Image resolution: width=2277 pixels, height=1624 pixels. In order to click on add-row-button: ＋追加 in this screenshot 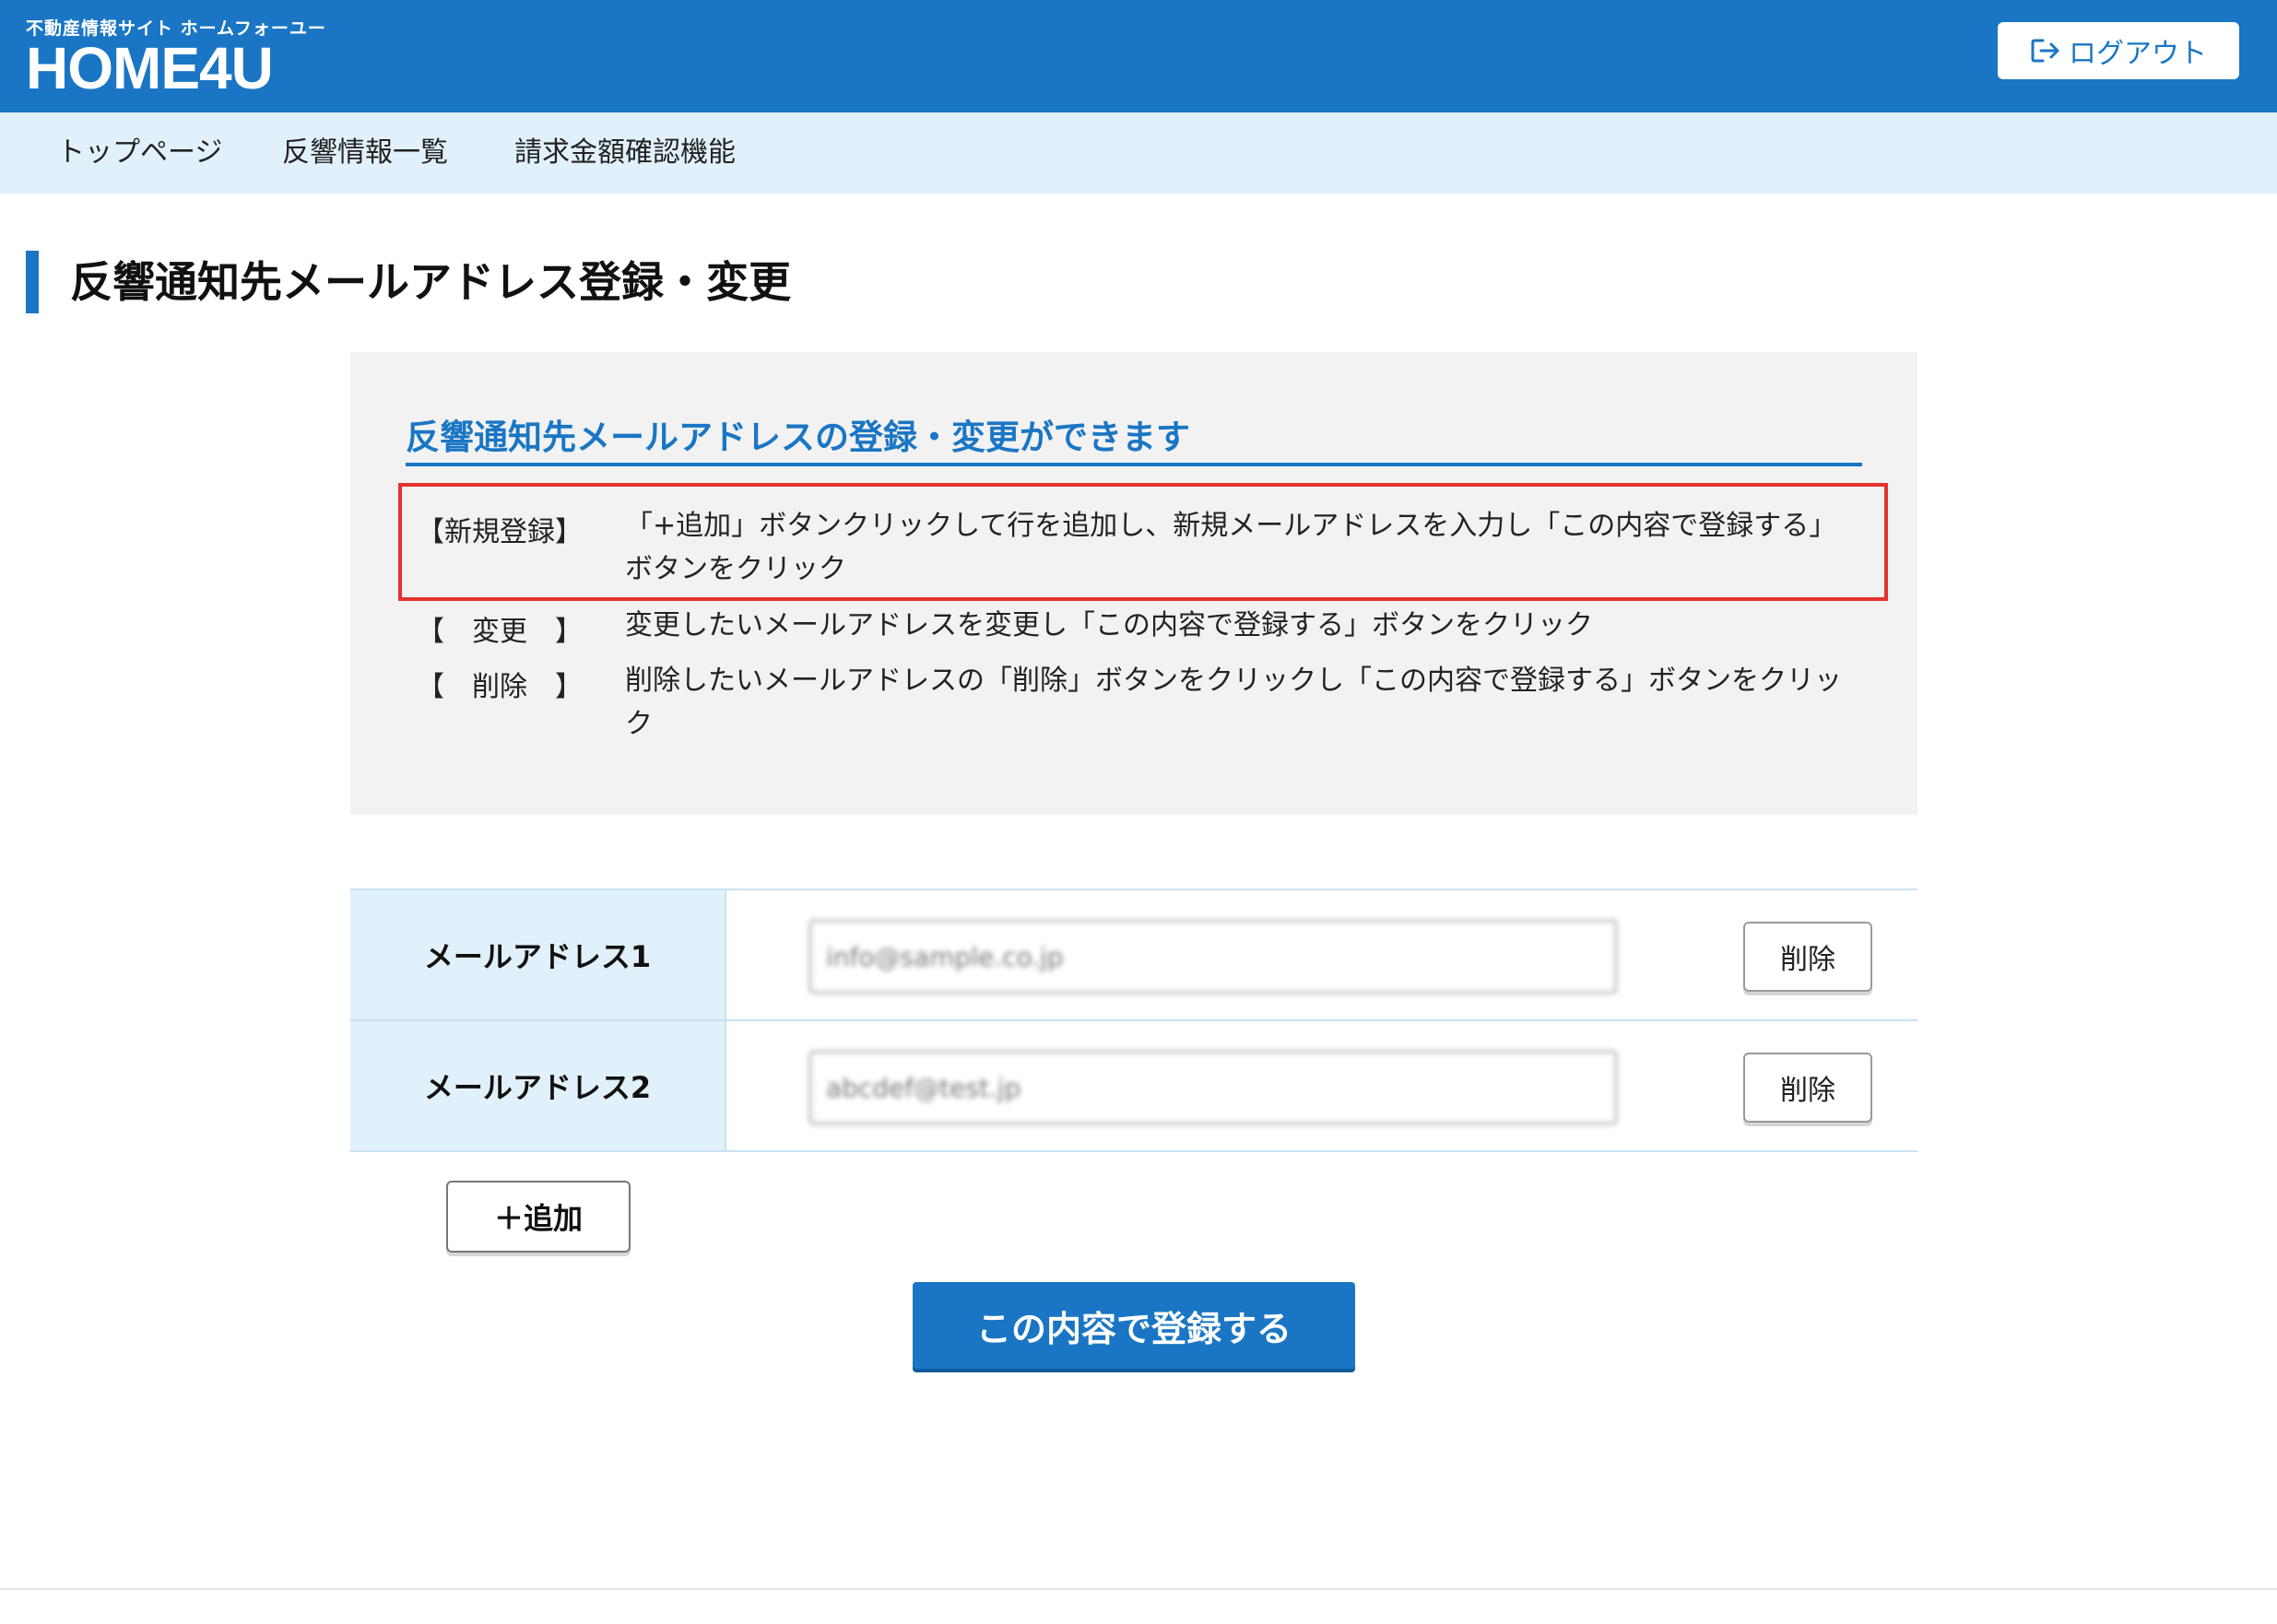, I will do `click(538, 1217)`.